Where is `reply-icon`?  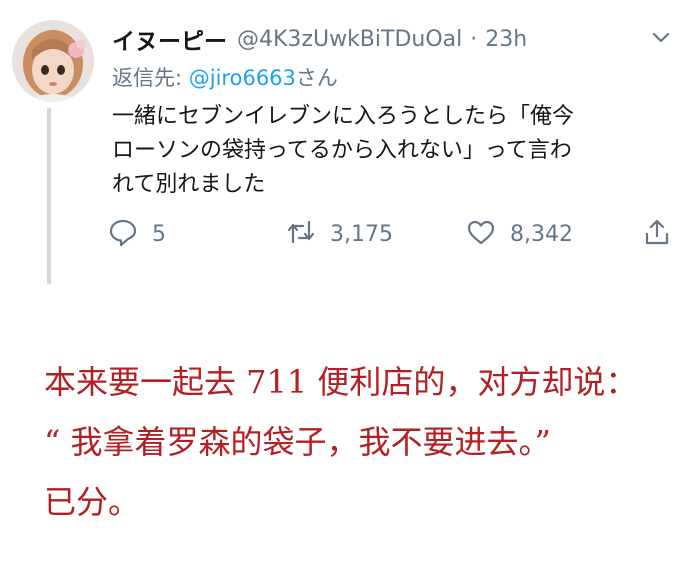
reply-icon is located at coordinates (123, 234).